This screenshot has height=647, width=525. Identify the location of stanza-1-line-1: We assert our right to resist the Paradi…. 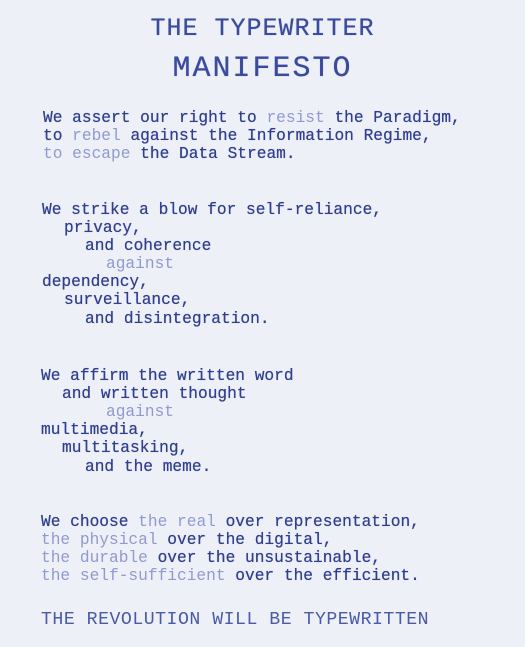
(252, 118).